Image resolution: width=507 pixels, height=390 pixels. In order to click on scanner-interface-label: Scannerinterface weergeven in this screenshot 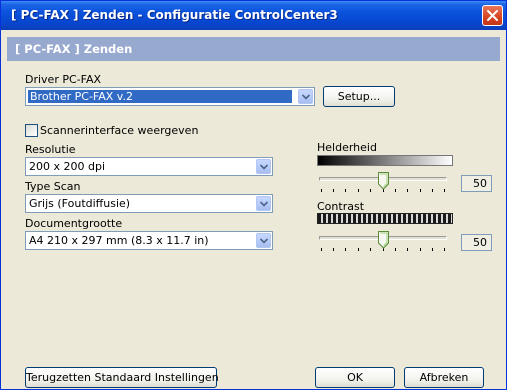, I will do `click(119, 130)`.